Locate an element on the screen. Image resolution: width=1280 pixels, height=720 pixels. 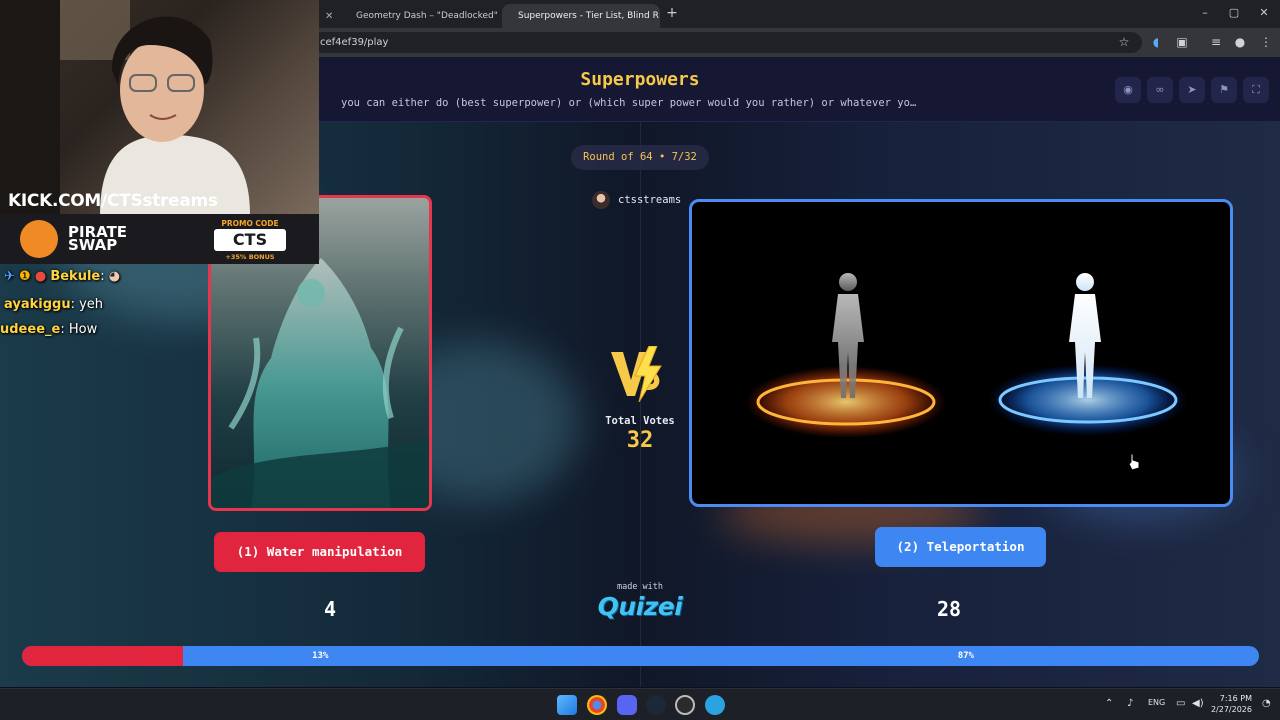
taskbar-clock: 7:16 PM 2/27/2026 is located at coordinates (1227, 704).